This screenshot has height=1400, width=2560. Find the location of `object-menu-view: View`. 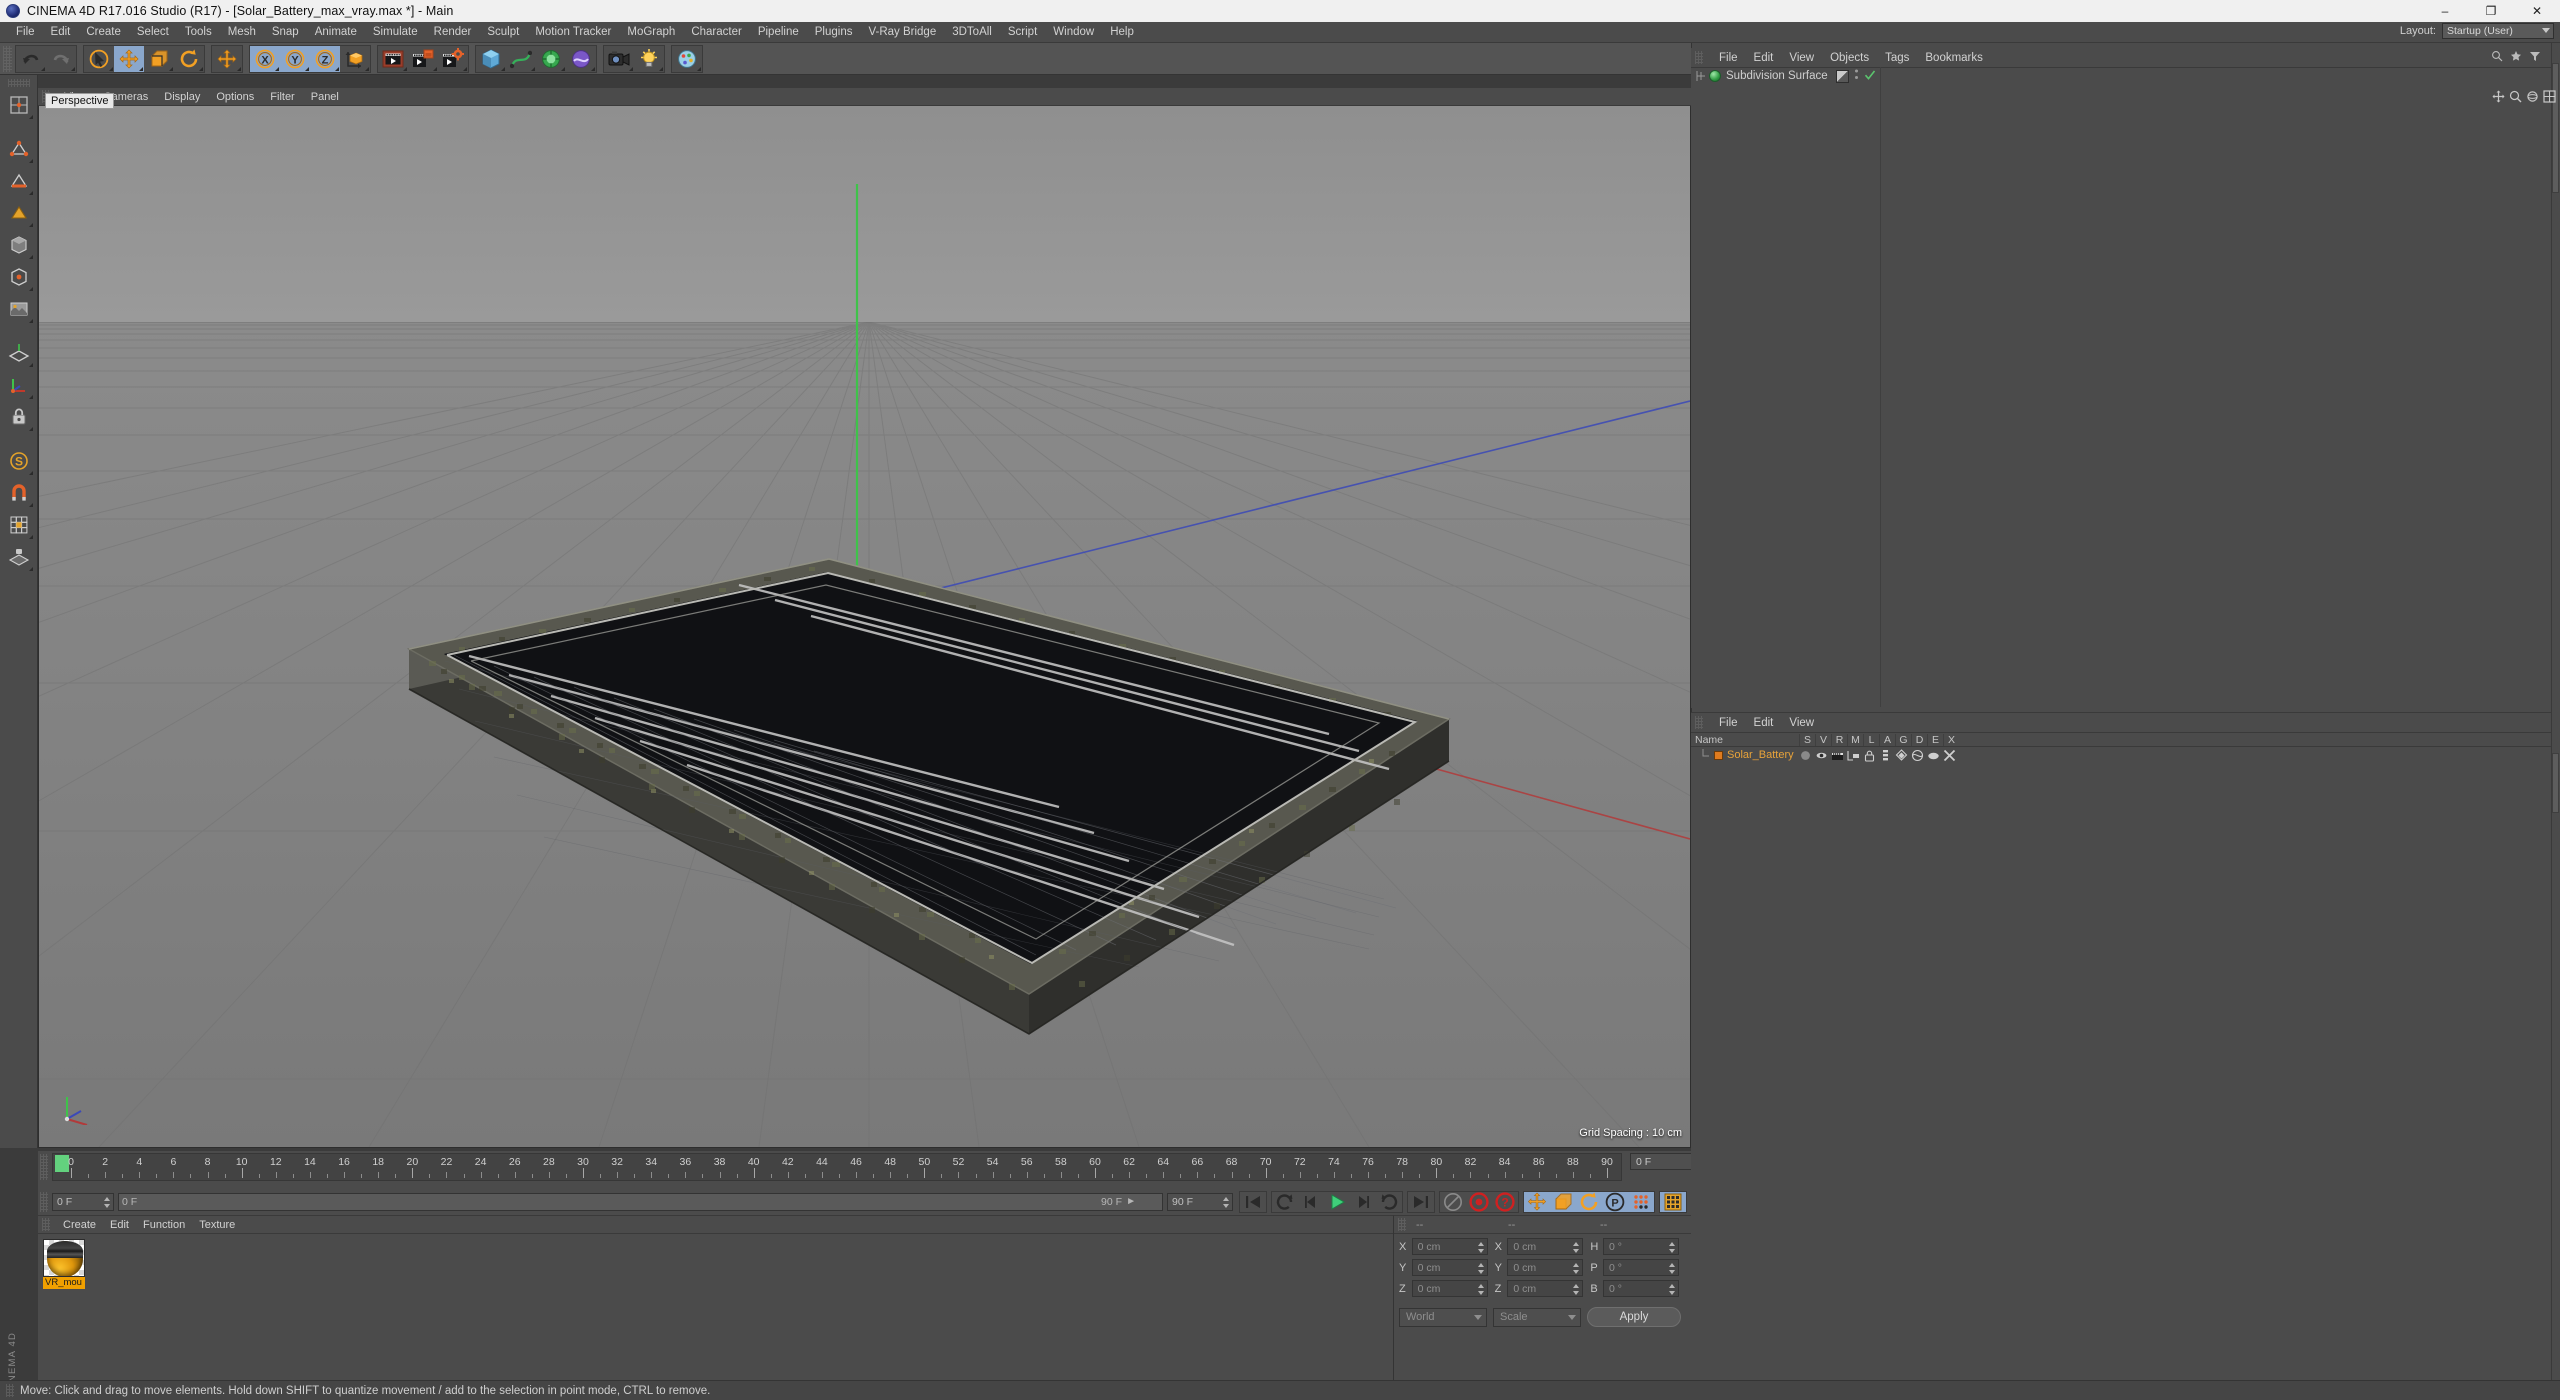

object-menu-view: View is located at coordinates (1801, 58).